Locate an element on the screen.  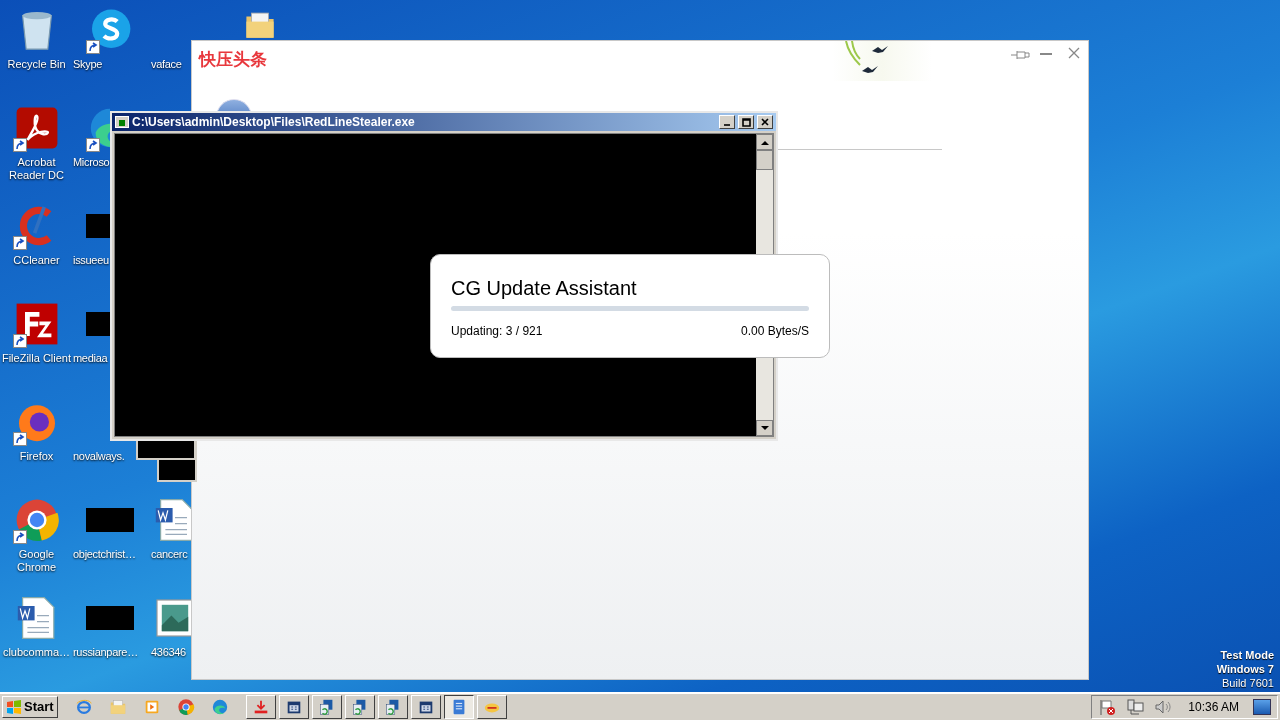
down-arrow-icon is located at coordinates (764, 428).